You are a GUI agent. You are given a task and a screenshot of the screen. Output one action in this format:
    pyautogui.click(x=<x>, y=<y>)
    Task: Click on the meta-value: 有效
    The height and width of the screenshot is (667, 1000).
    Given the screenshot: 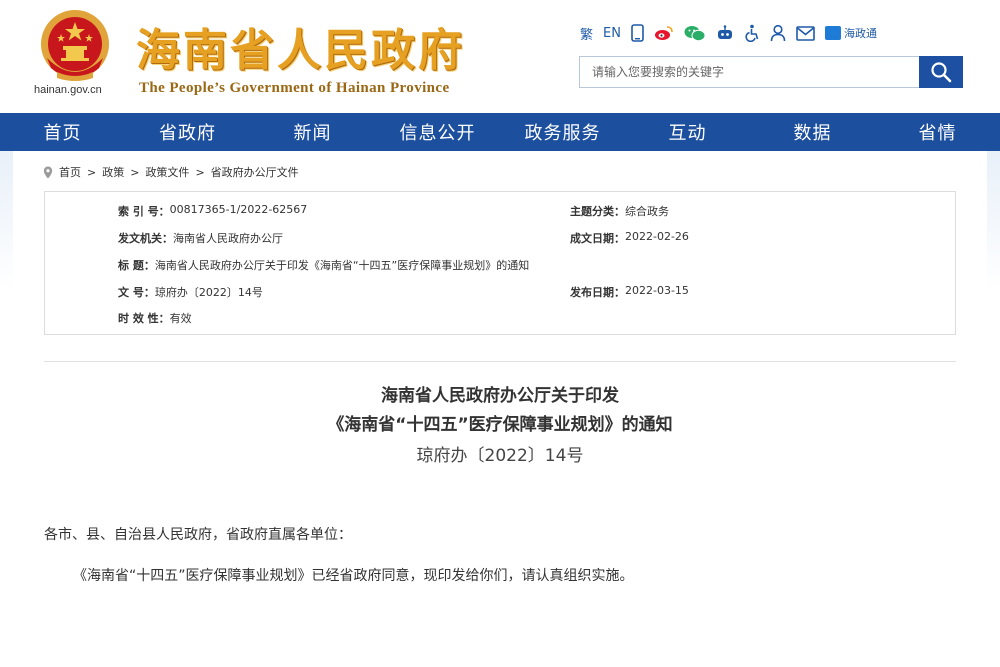 What is the action you would take?
    pyautogui.click(x=180, y=318)
    